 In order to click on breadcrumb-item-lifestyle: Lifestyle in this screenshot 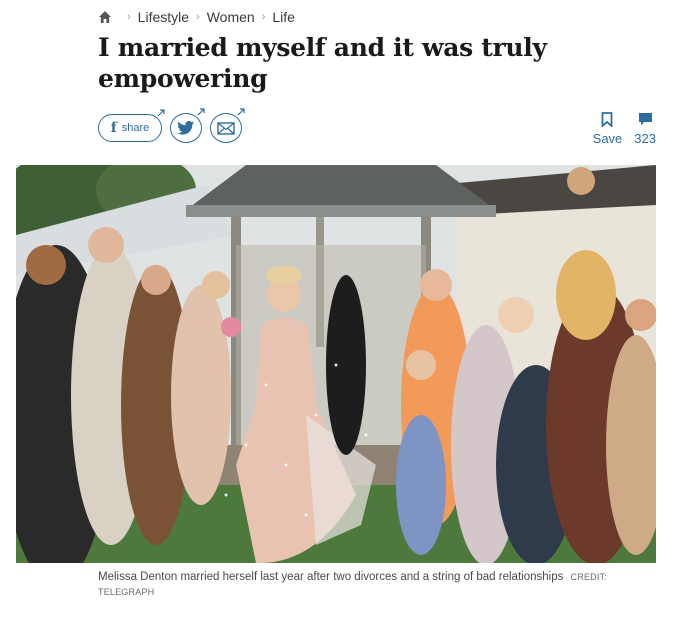, I will do `click(163, 17)`.